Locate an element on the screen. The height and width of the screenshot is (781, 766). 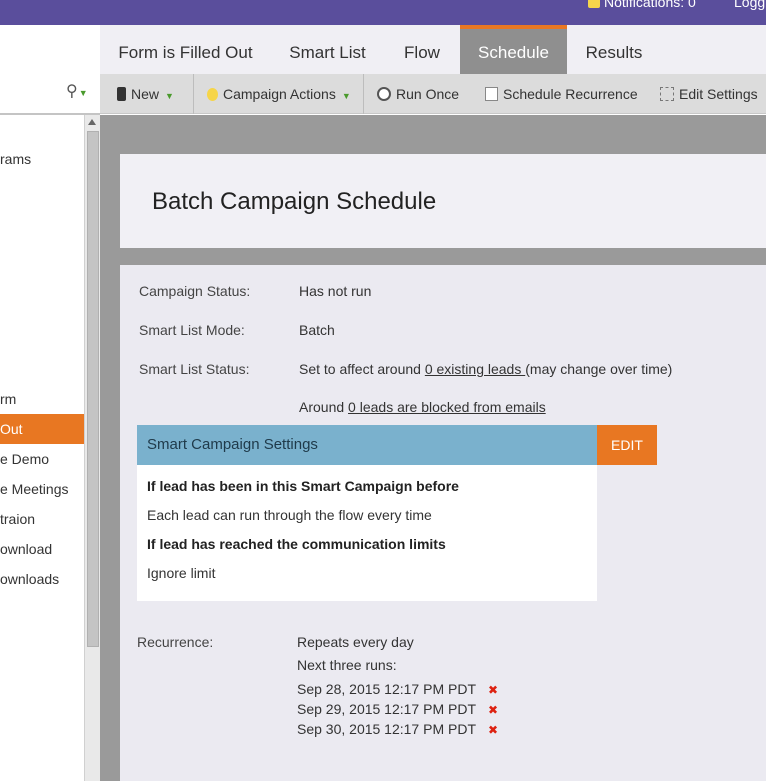
recurrence-value: Repeats every day is located at coordinates (355, 642).